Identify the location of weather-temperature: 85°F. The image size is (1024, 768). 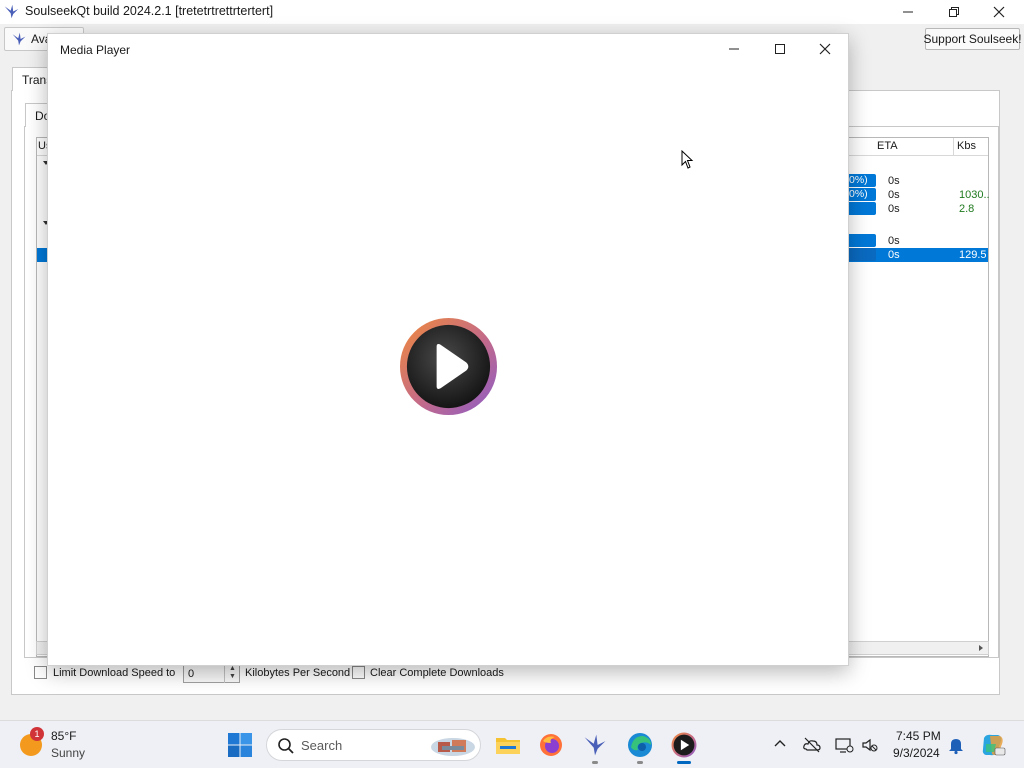
(64, 736).